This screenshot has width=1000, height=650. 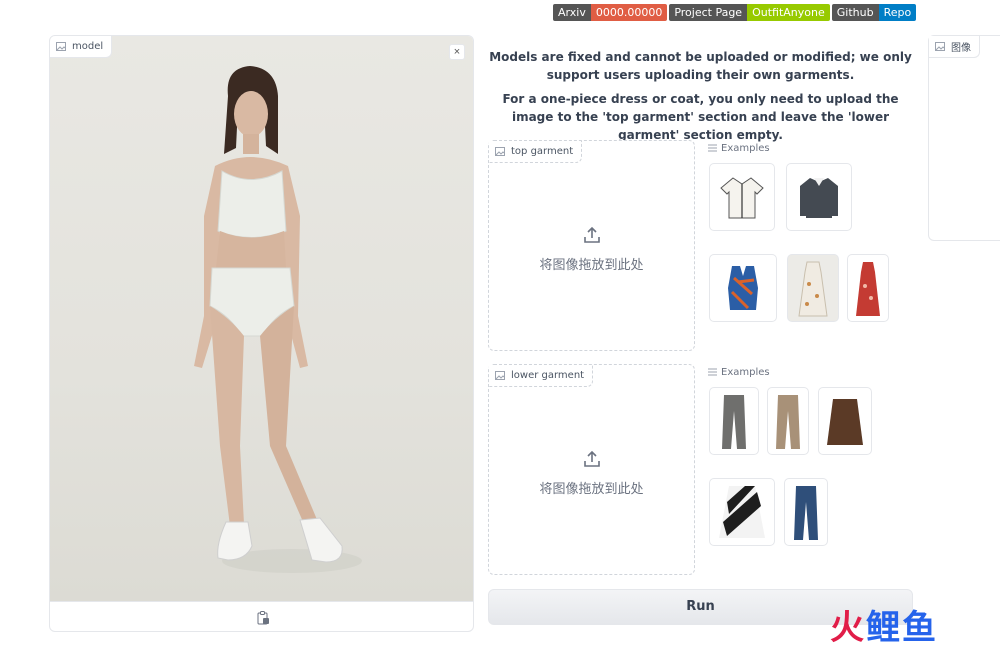 I want to click on example-red-floral-dress, so click(x=868, y=288).